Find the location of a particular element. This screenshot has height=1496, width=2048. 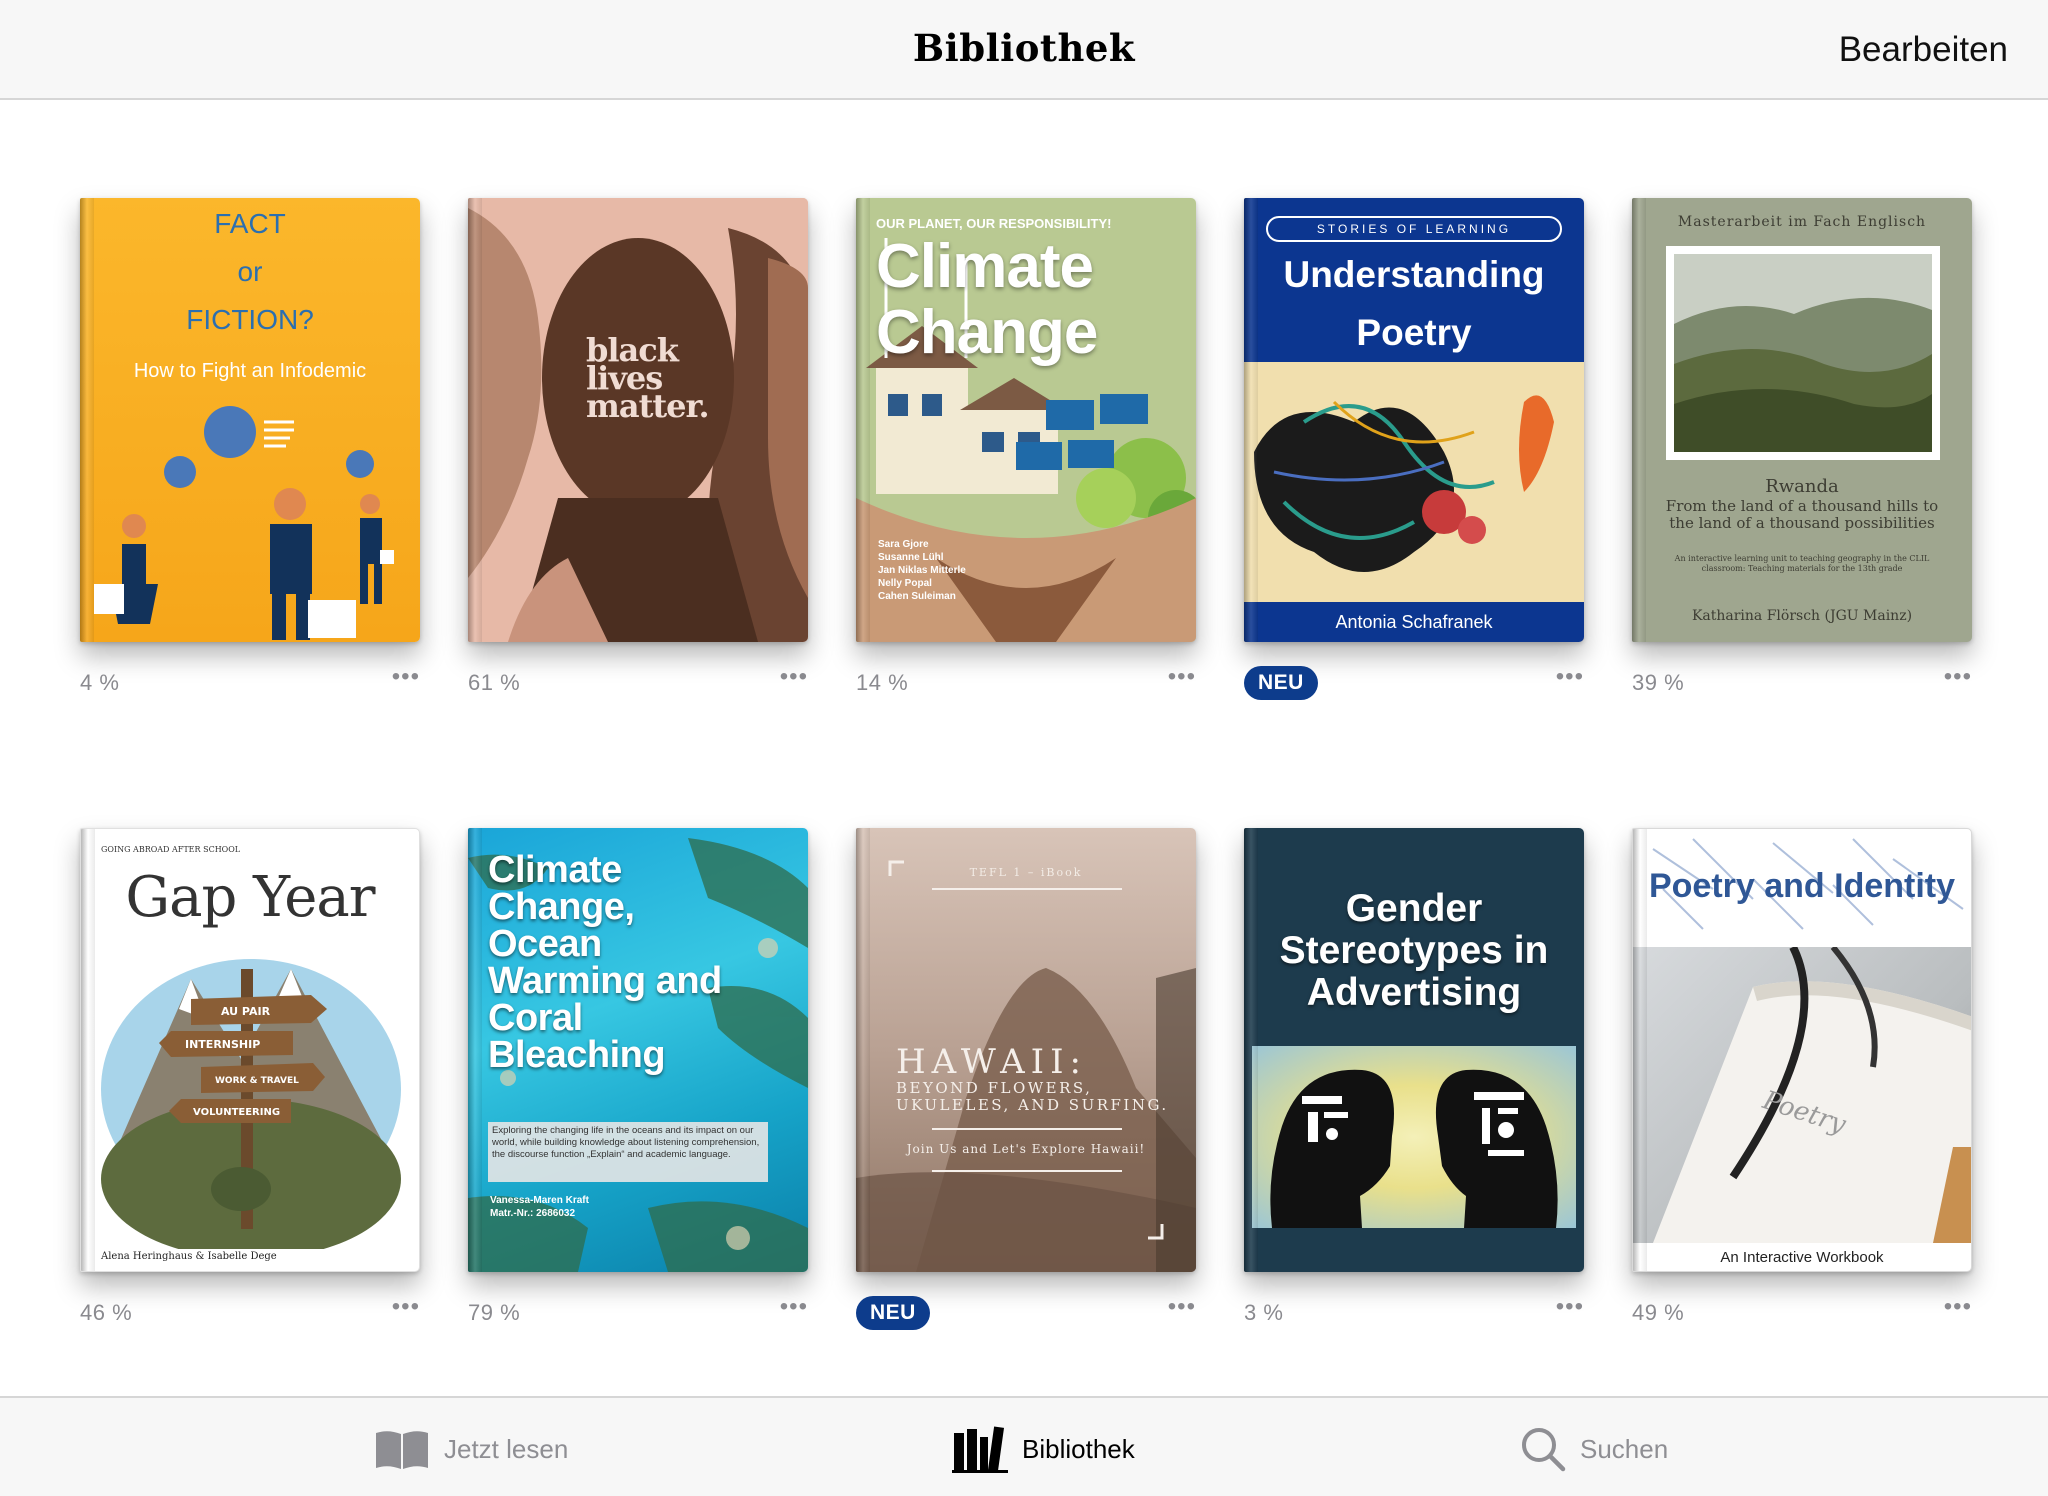

cover-author: Cahen Suleiman is located at coordinates (917, 596).